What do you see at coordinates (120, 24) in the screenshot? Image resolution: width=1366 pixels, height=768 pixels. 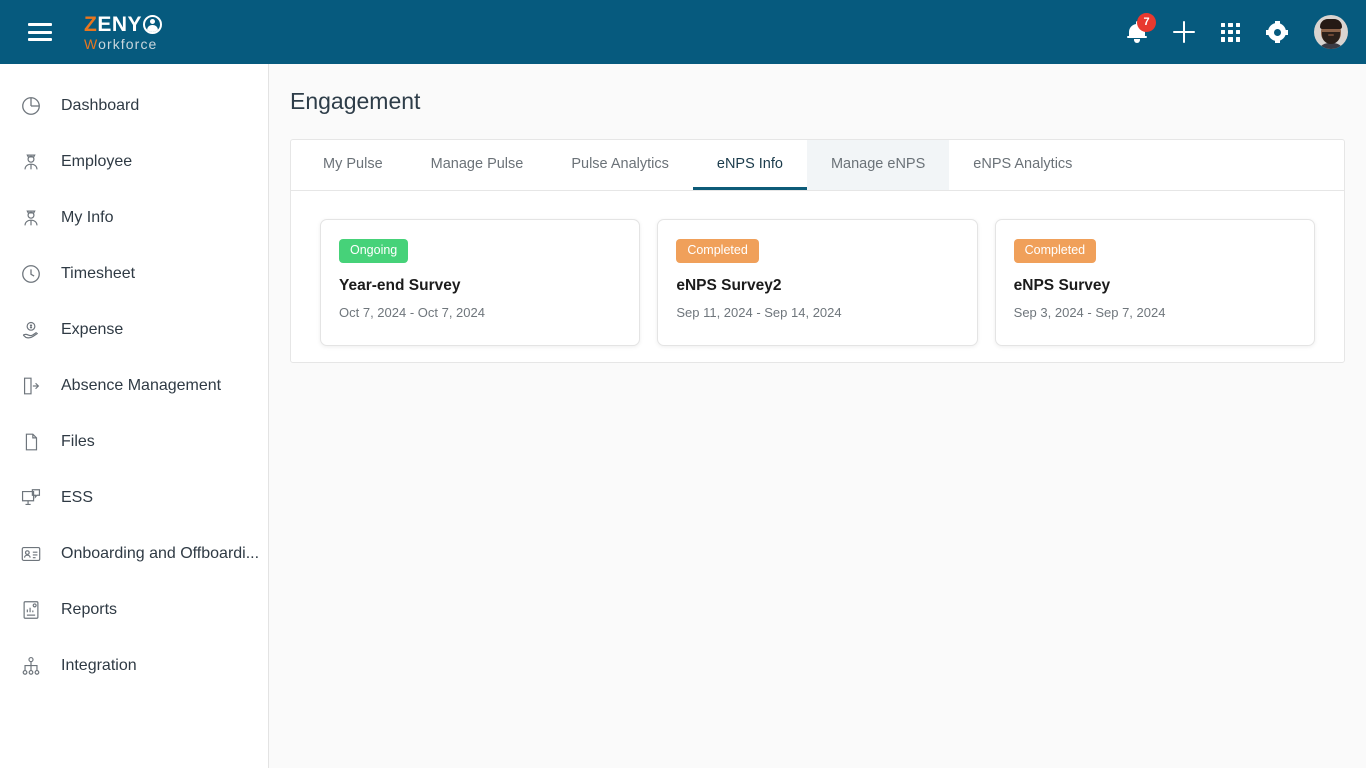 I see `logo-letters-eny: ENY` at bounding box center [120, 24].